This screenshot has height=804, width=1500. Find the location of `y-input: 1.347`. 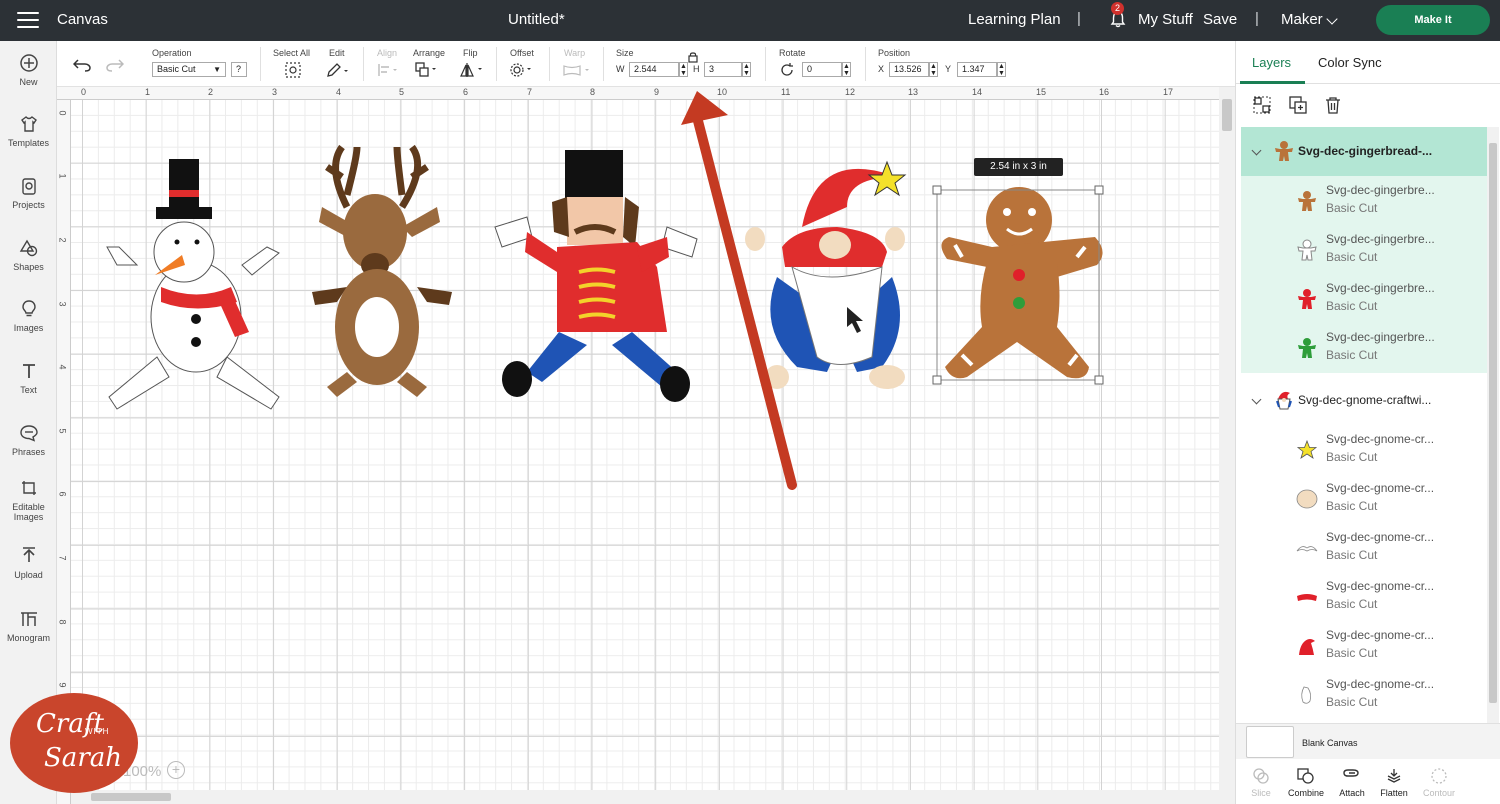

y-input: 1.347 is located at coordinates (977, 69).